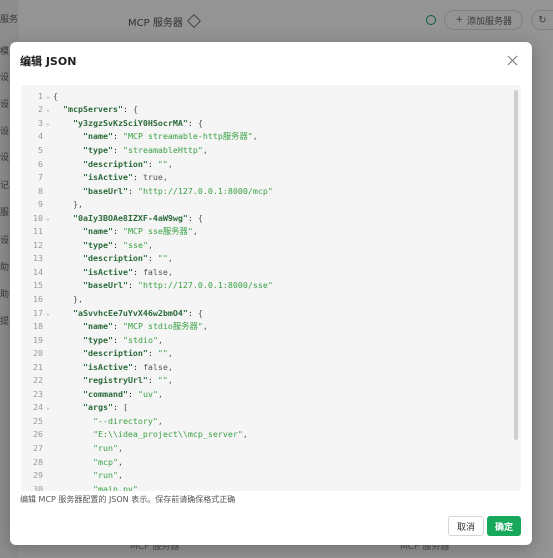  Describe the element at coordinates (265, 340) in the screenshot. I see `code-line: 19 "type": "stdio",` at that location.